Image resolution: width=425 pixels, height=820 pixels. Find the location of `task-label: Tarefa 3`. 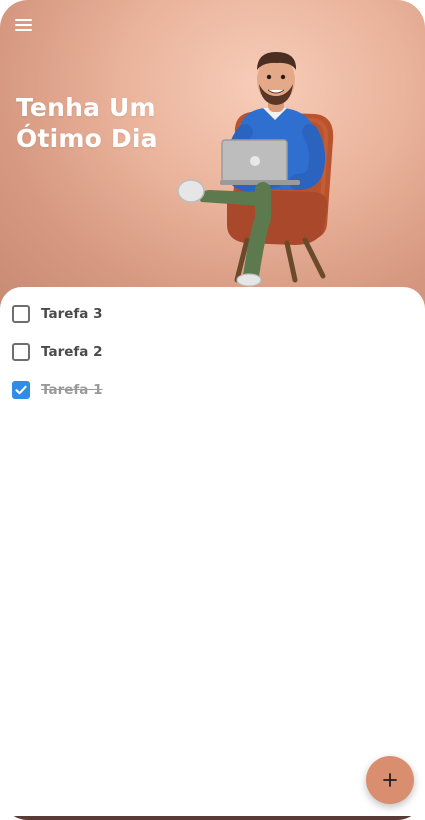

task-label: Tarefa 3 is located at coordinates (72, 314).